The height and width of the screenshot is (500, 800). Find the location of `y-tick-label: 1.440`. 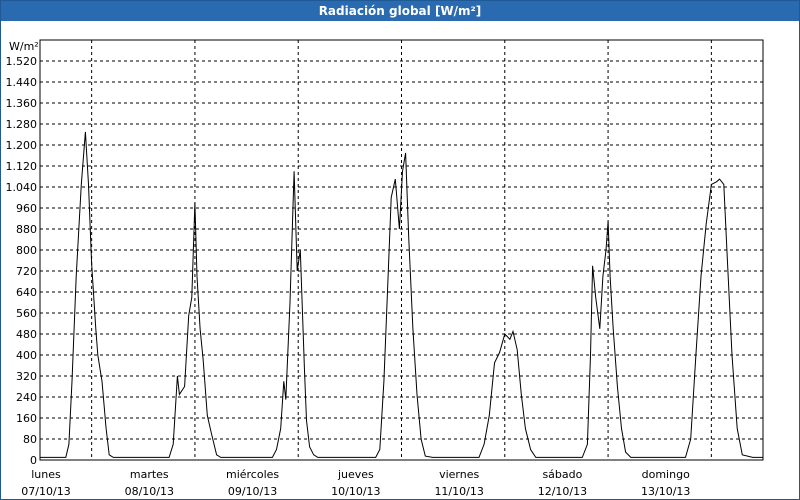

y-tick-label: 1.440 is located at coordinates (22, 82).